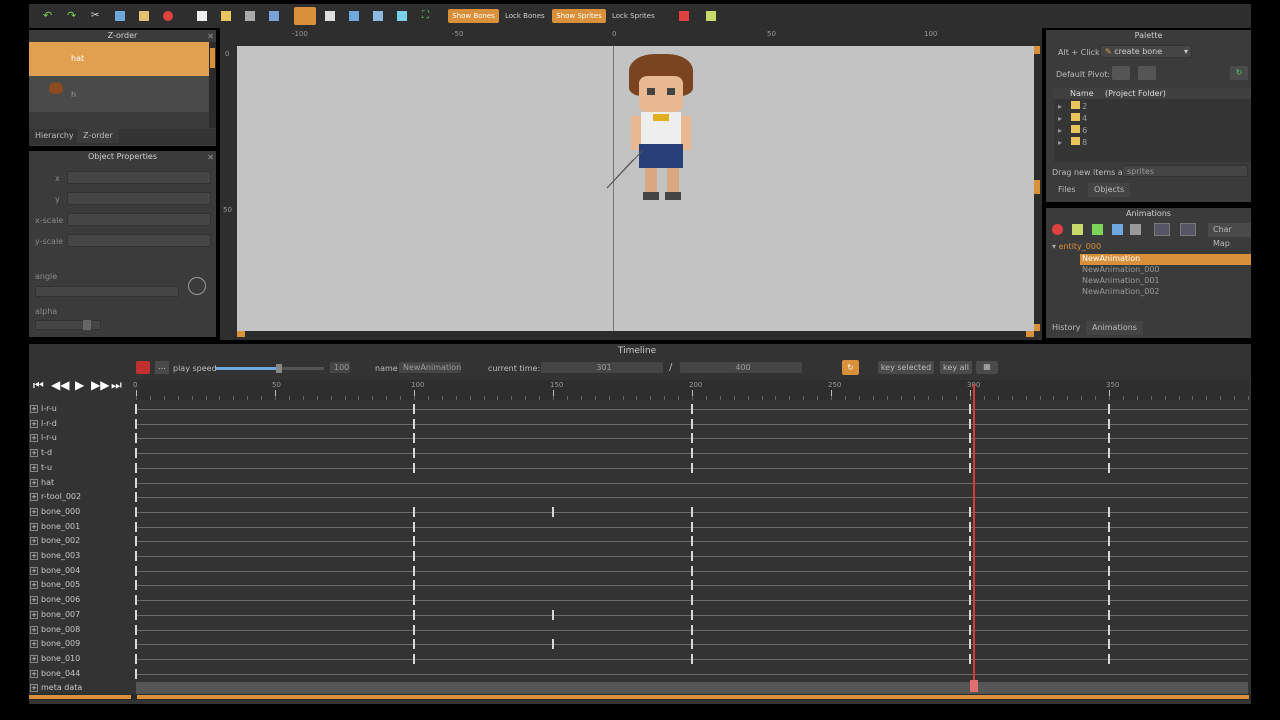 The height and width of the screenshot is (720, 1280). I want to click on paste-icon, so click(144, 16).